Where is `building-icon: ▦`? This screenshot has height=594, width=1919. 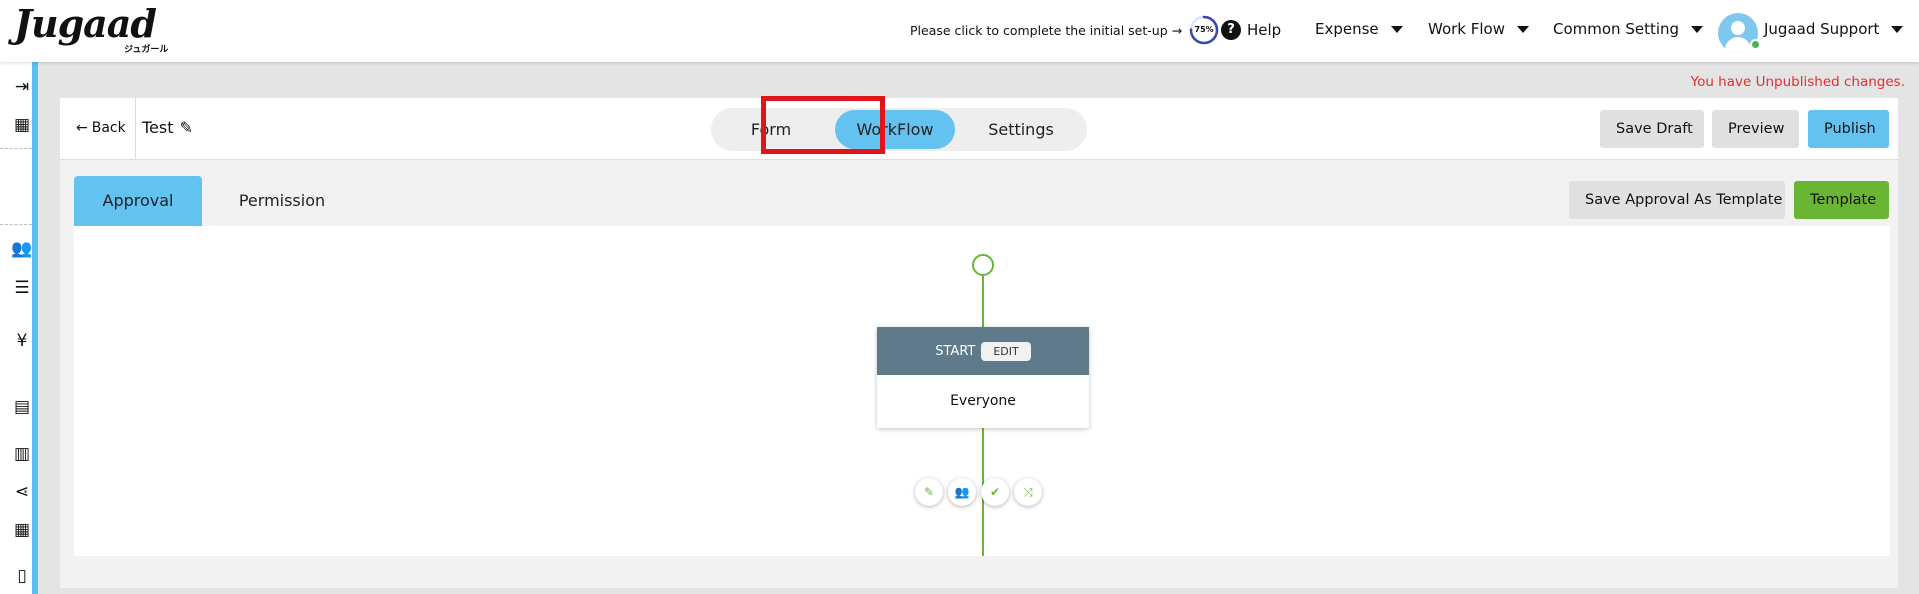 building-icon: ▦ is located at coordinates (22, 125).